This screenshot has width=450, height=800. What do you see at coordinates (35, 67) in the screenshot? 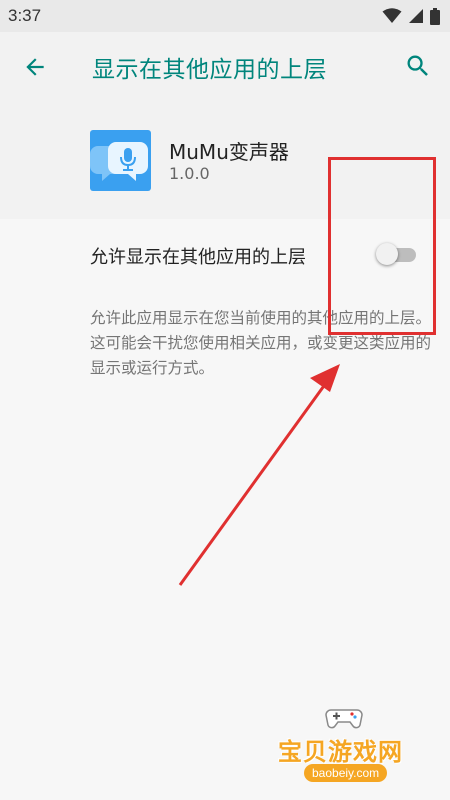
I see `back-arrow-icon` at bounding box center [35, 67].